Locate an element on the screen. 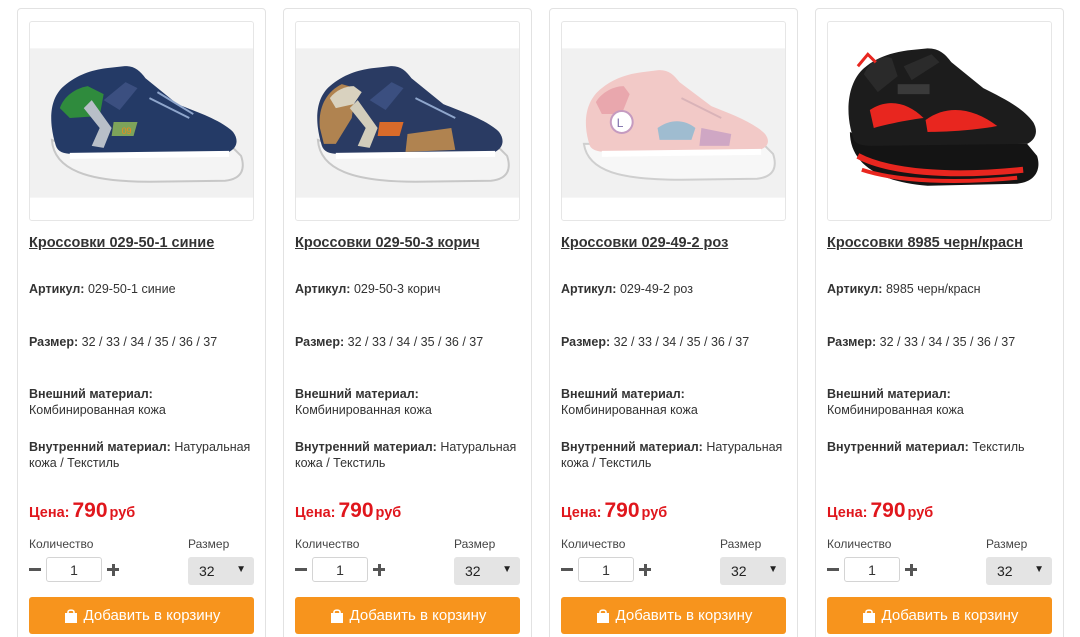 The height and width of the screenshot is (637, 1080). navy-green-sneaker-image: 09 is located at coordinates (141, 123).